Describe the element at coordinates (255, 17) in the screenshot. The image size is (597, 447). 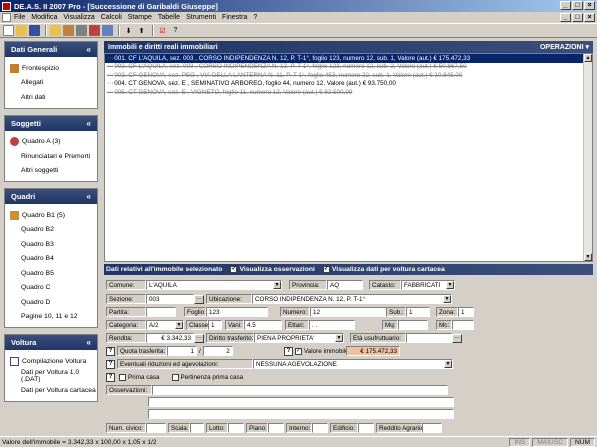
I see `menu-help: ?` at that location.